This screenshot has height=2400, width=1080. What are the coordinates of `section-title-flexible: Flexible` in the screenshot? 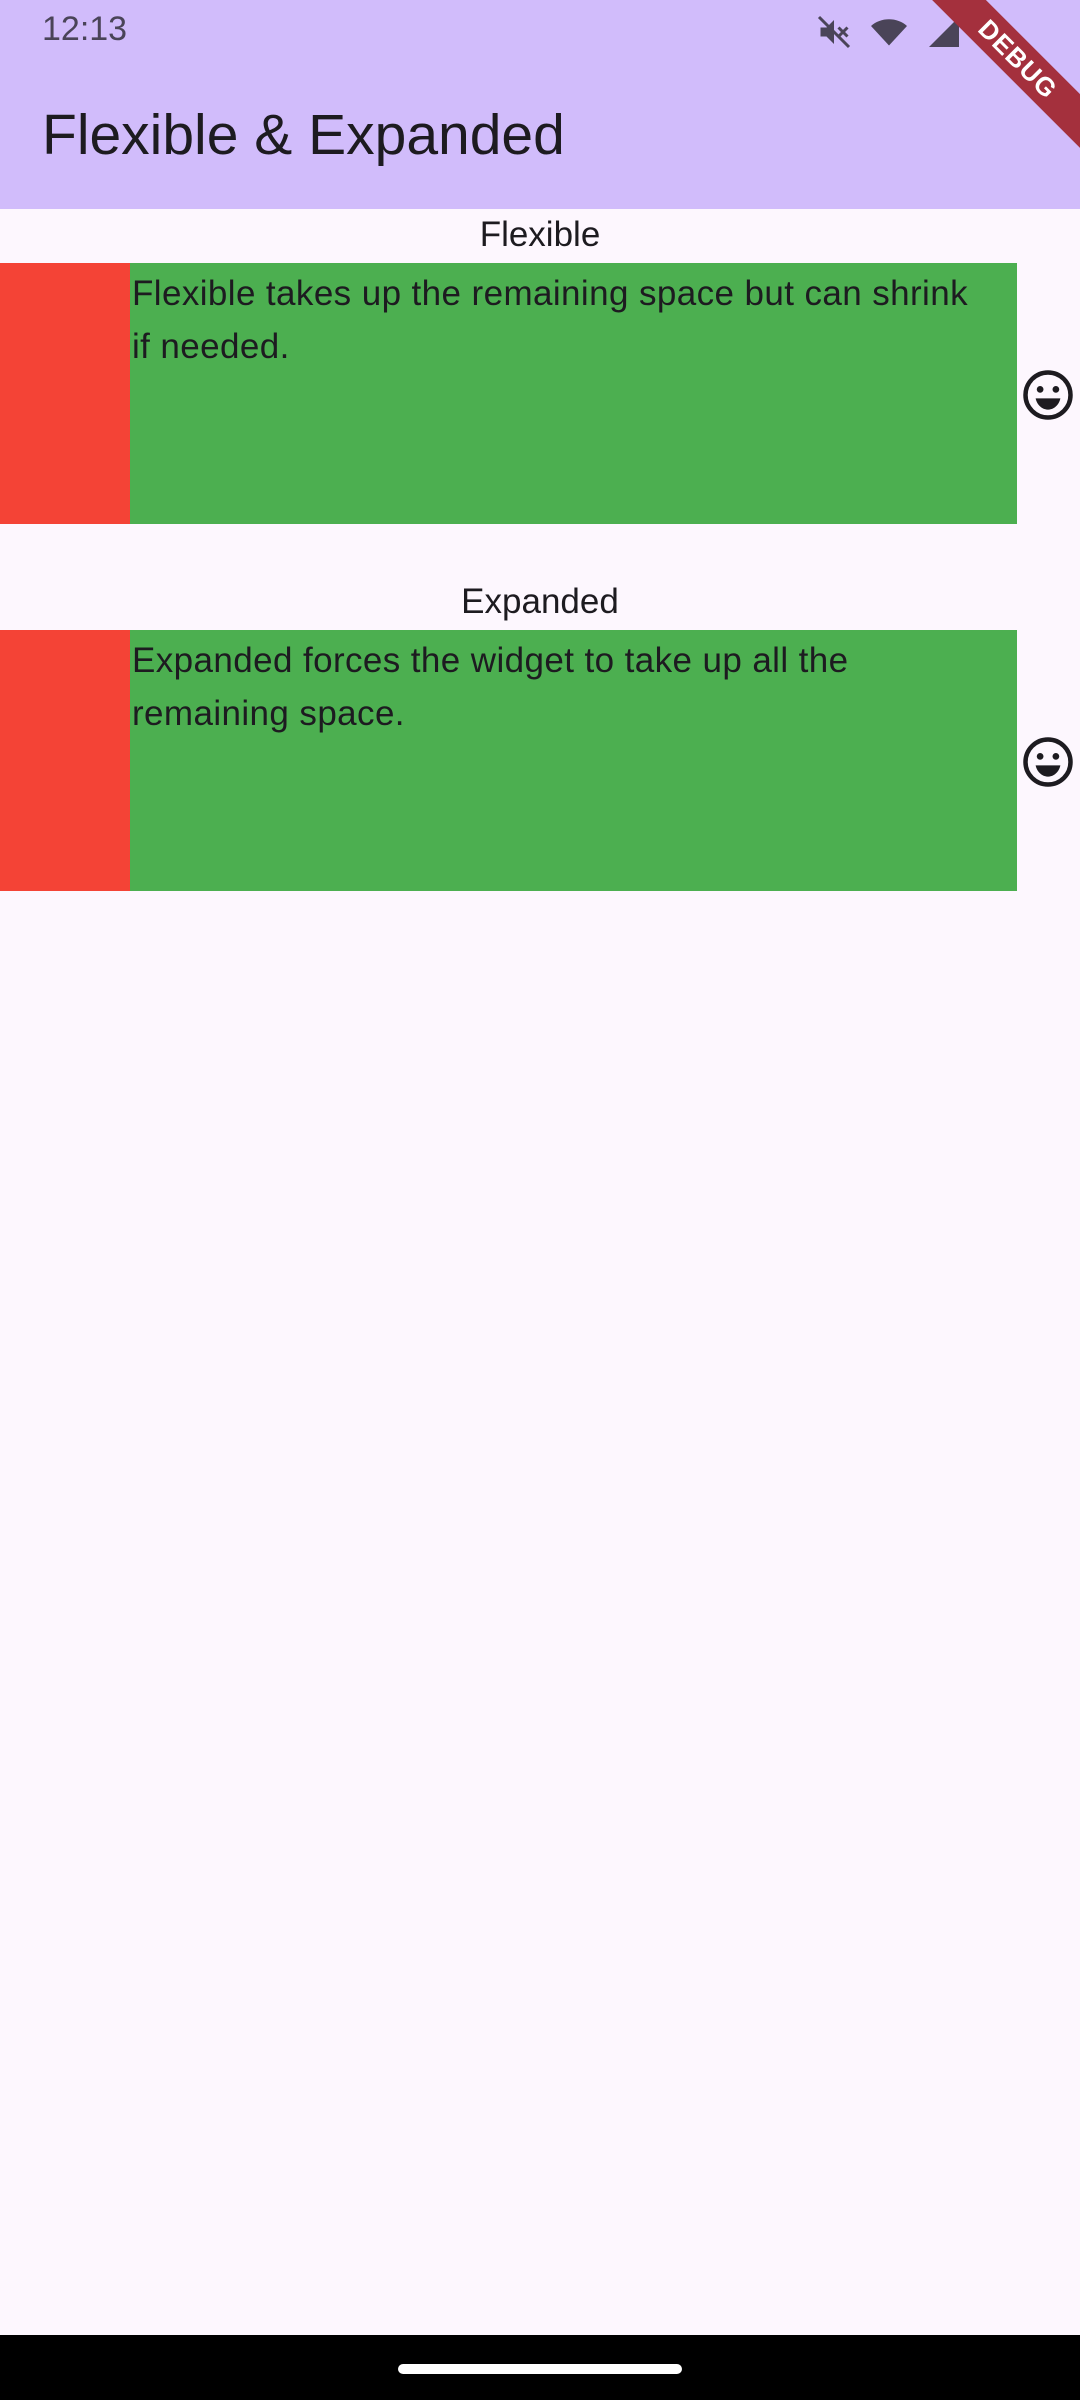 It's located at (540, 234).